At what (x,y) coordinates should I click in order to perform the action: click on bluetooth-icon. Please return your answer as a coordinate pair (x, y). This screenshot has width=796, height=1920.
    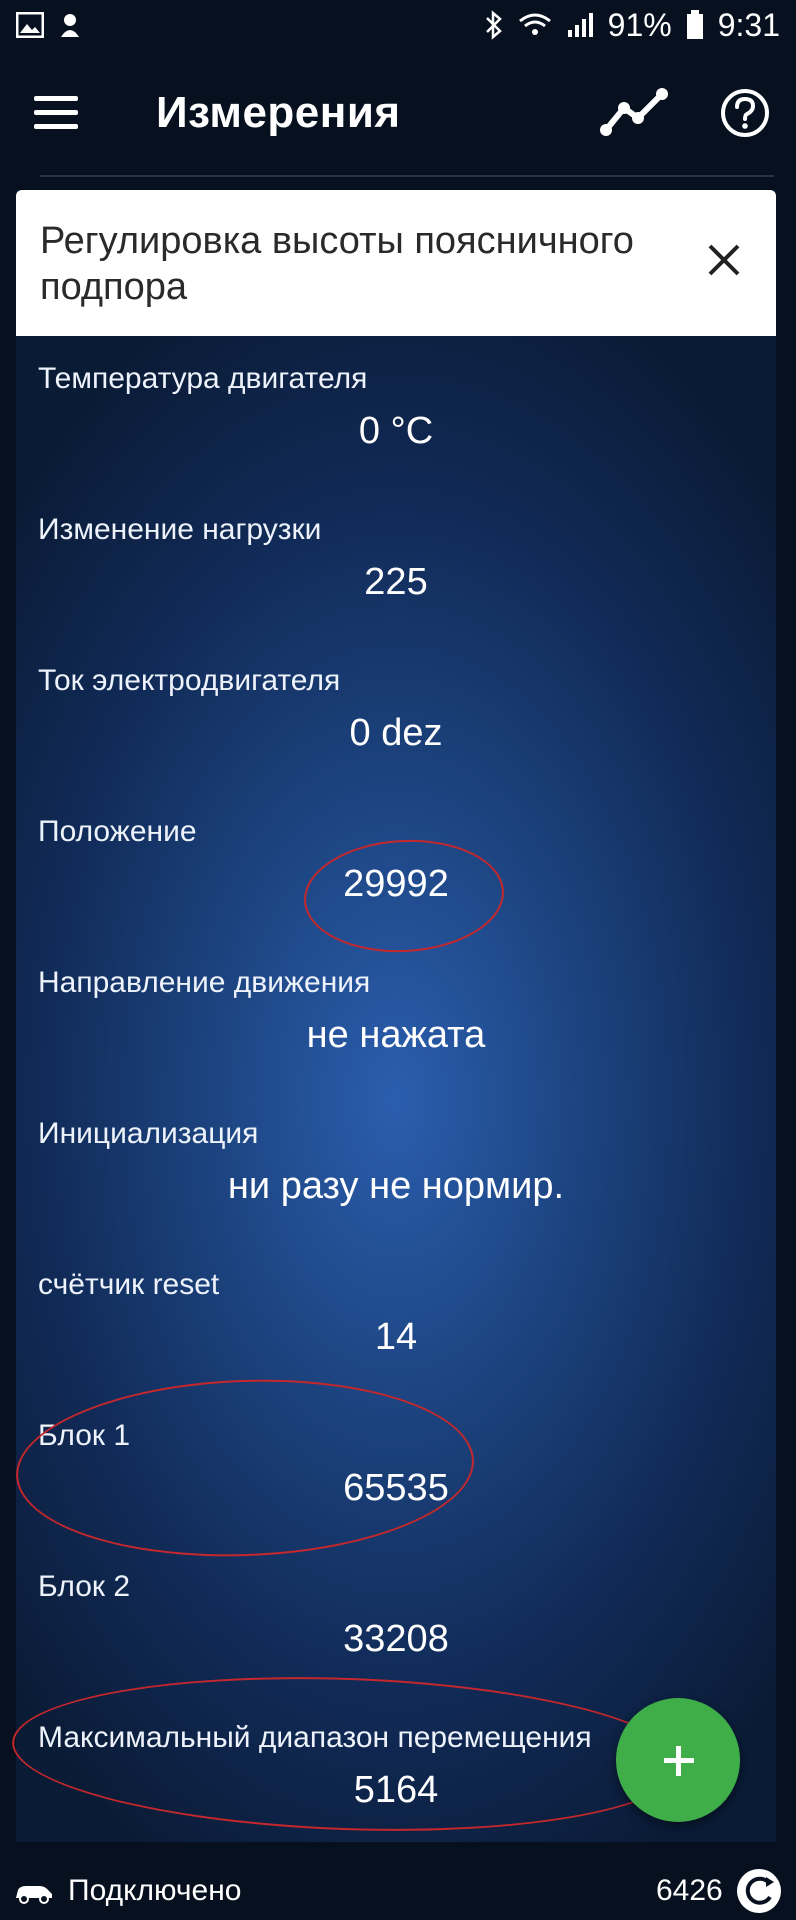
    Looking at the image, I should click on (493, 25).